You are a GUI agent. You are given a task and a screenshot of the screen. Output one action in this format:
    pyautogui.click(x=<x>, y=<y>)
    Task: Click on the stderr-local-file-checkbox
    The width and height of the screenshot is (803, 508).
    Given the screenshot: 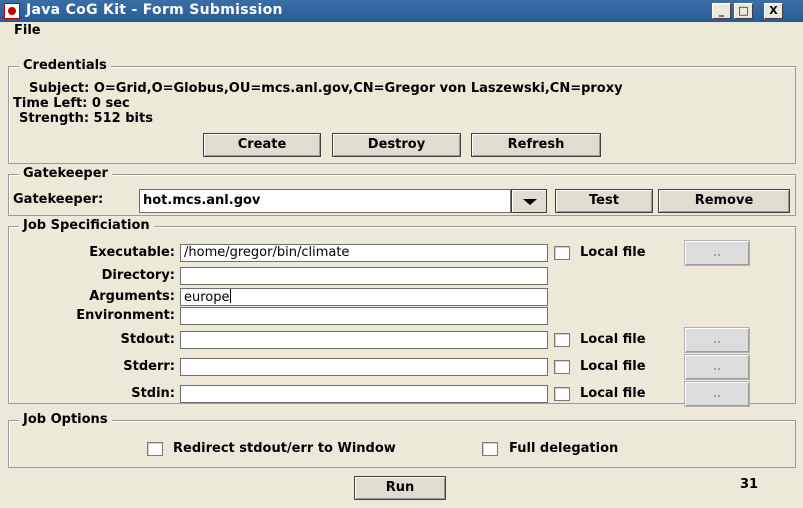 What is the action you would take?
    pyautogui.click(x=562, y=367)
    